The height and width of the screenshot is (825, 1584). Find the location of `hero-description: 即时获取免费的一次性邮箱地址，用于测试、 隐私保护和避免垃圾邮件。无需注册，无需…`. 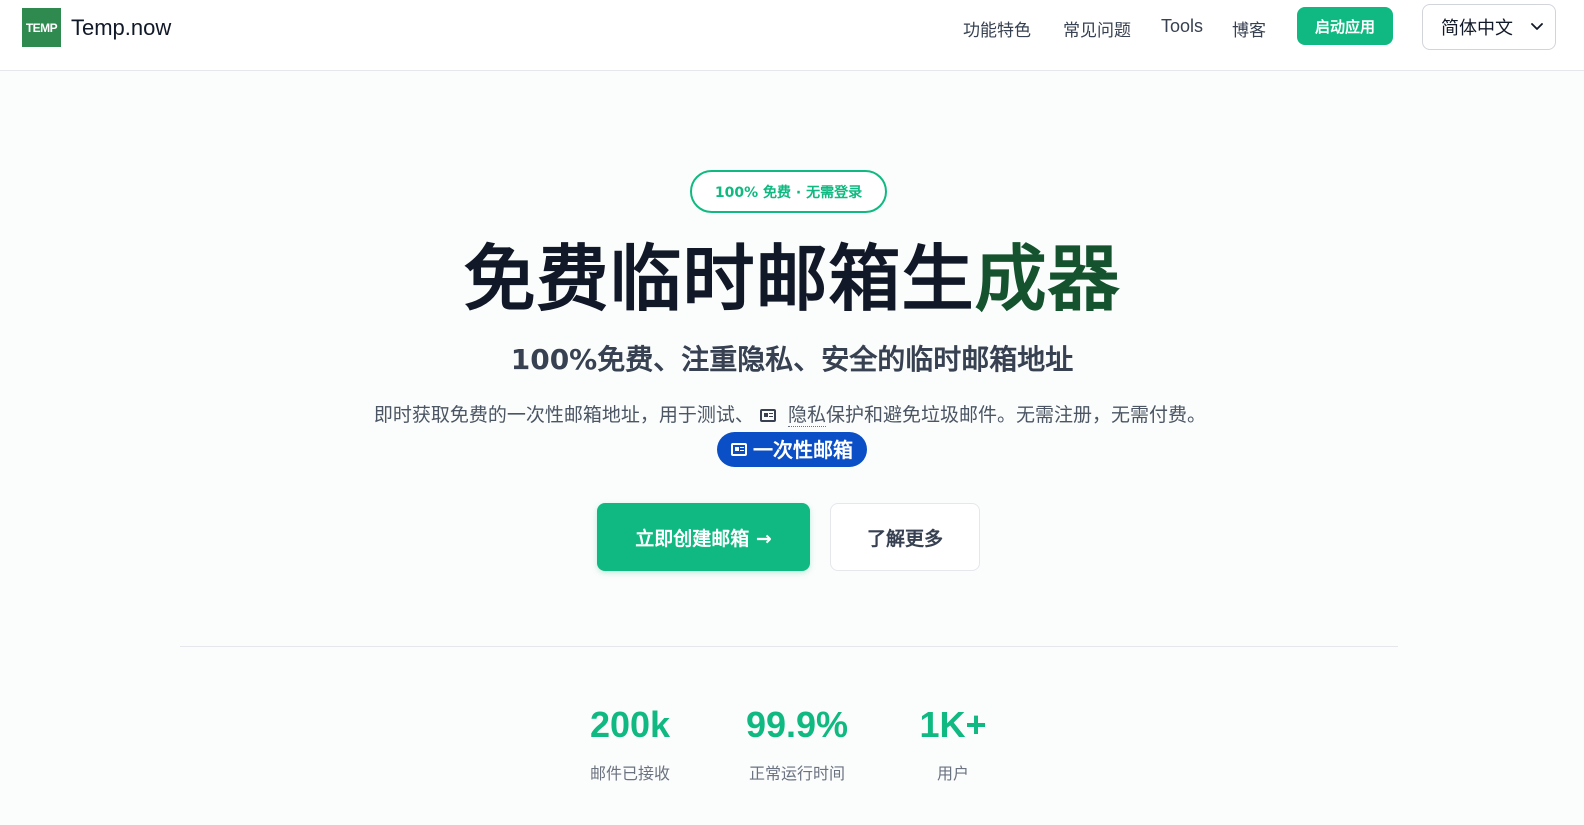

hero-description: 即时获取免费的一次性邮箱地址，用于测试、 隐私保护和避免垃圾邮件。无需注册，无需… is located at coordinates (790, 432).